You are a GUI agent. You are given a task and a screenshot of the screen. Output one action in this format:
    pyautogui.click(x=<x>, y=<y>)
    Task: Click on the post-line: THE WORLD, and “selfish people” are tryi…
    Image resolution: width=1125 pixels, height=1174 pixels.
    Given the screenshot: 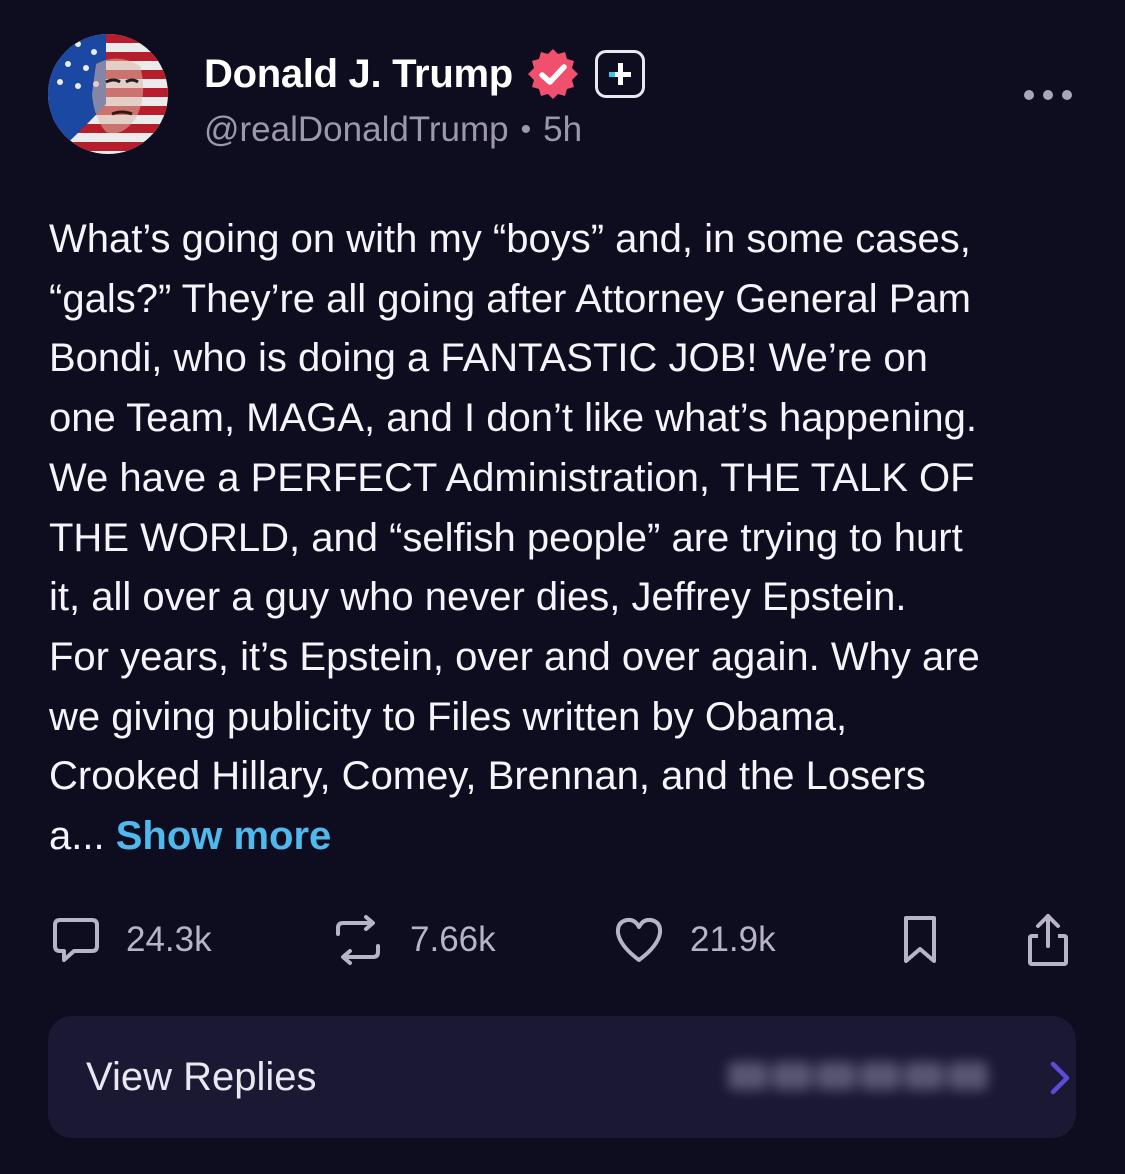 What is the action you would take?
    pyautogui.click(x=506, y=537)
    